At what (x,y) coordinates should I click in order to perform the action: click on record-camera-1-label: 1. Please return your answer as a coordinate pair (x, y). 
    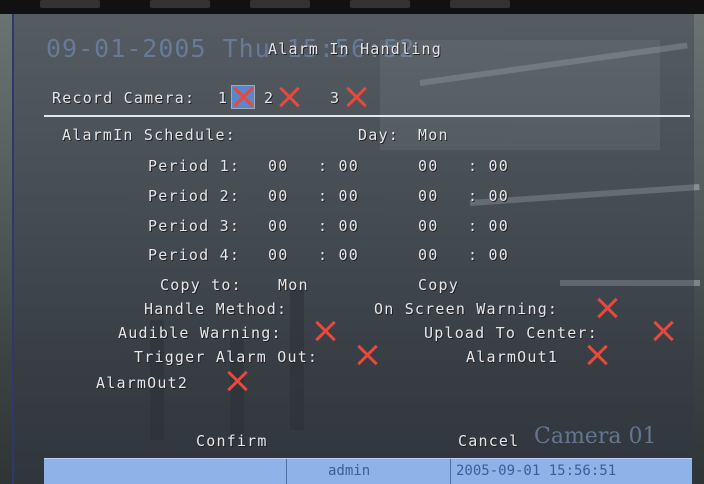
    Looking at the image, I should click on (223, 98).